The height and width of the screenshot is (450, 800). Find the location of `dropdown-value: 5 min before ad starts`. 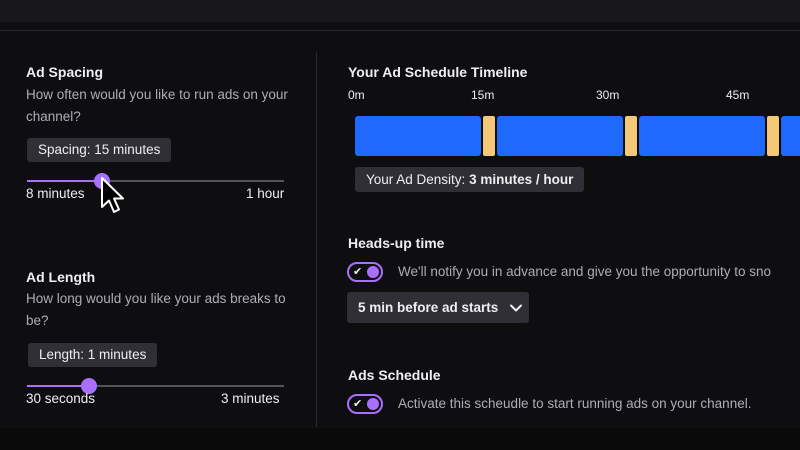

dropdown-value: 5 min before ad starts is located at coordinates (428, 307).